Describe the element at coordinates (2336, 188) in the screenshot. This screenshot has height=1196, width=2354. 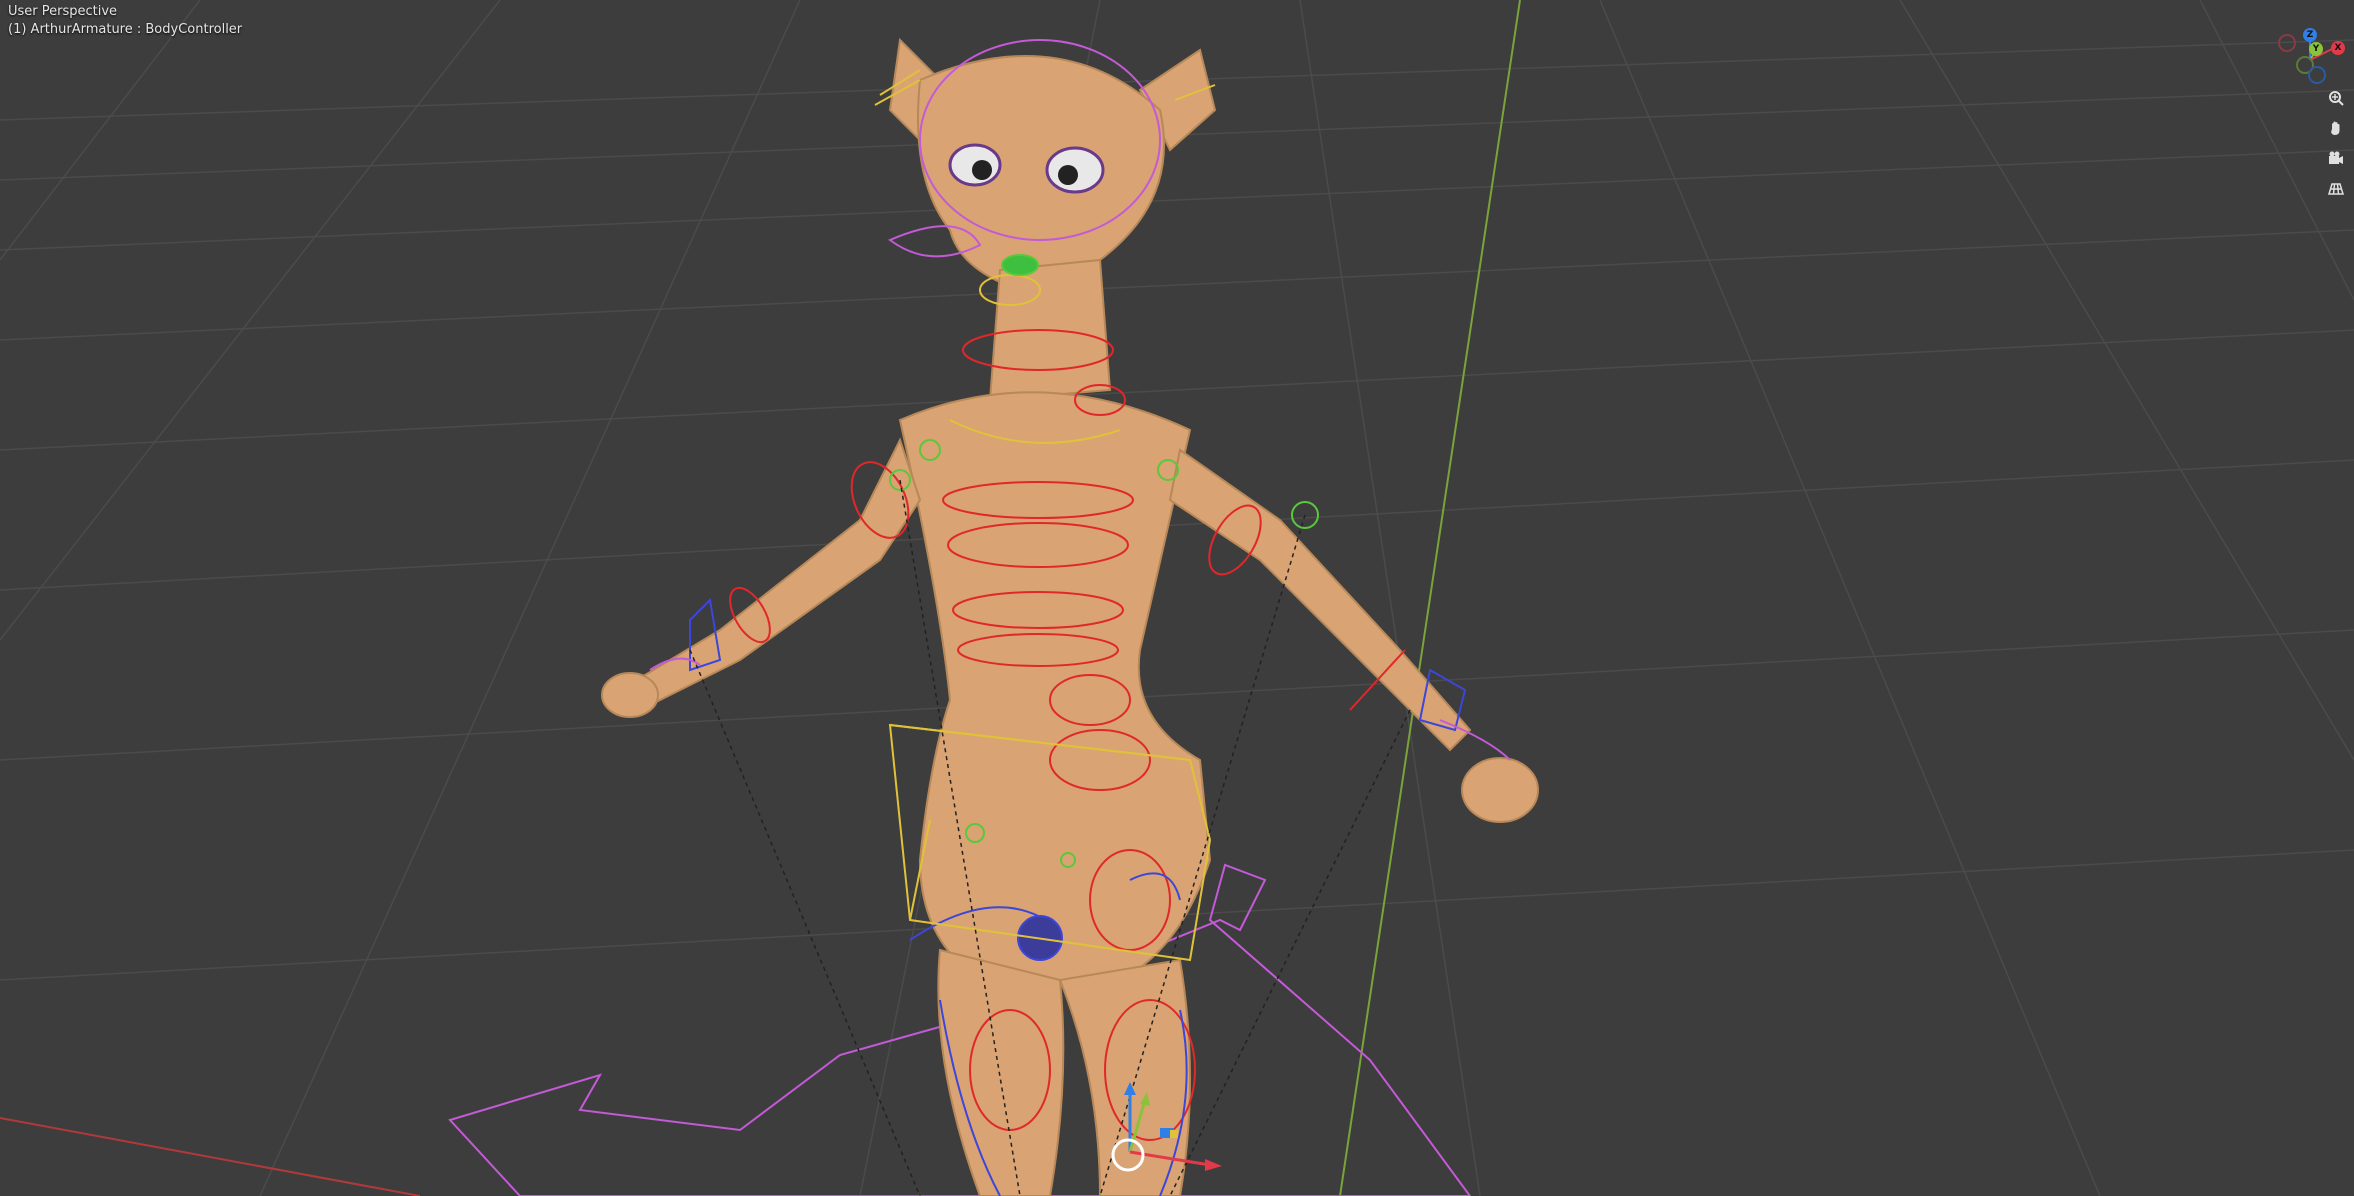
I see `grid-toggle-icon` at that location.